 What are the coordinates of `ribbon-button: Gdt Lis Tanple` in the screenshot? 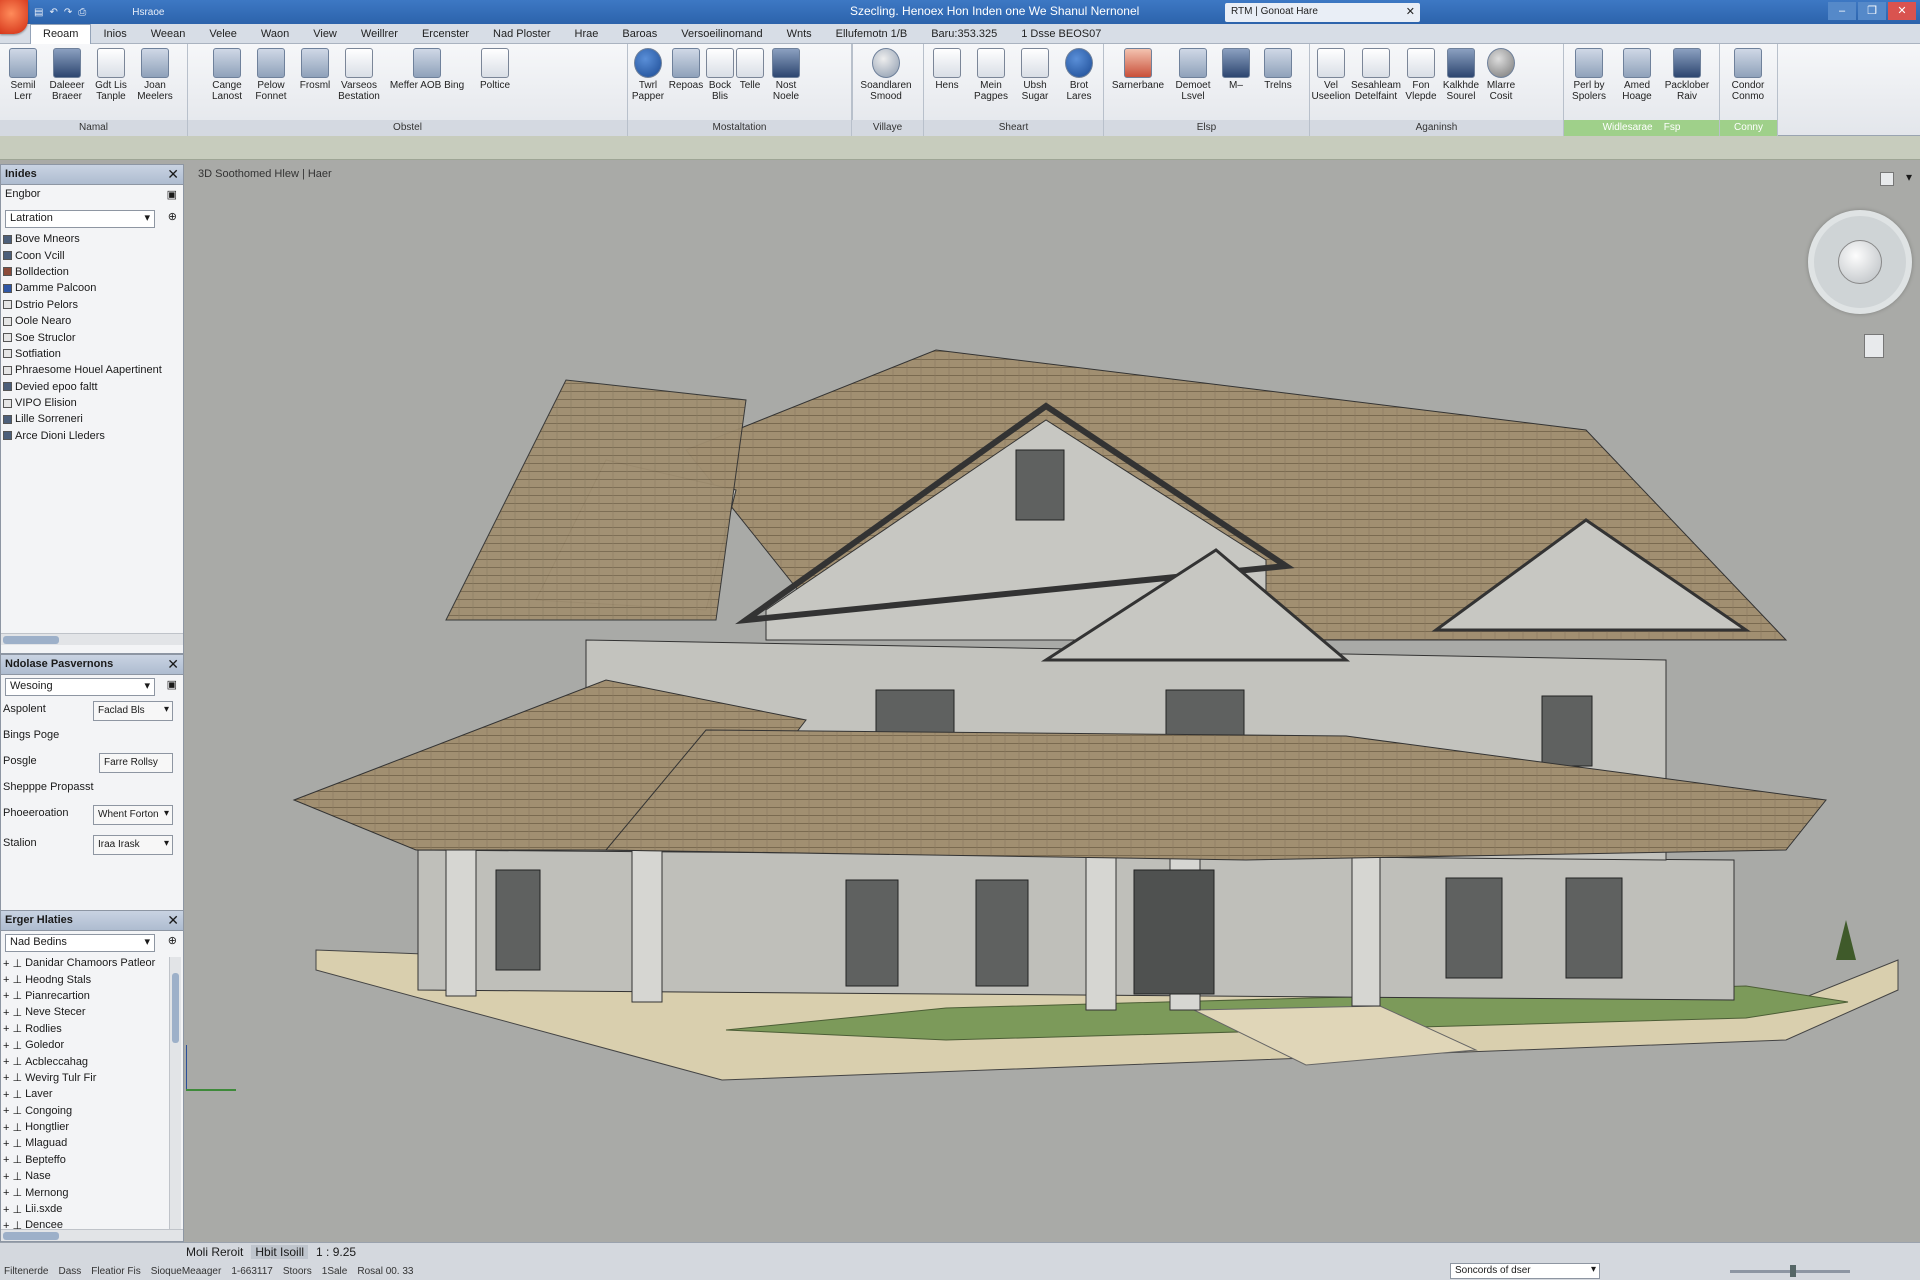 It's located at (111, 75).